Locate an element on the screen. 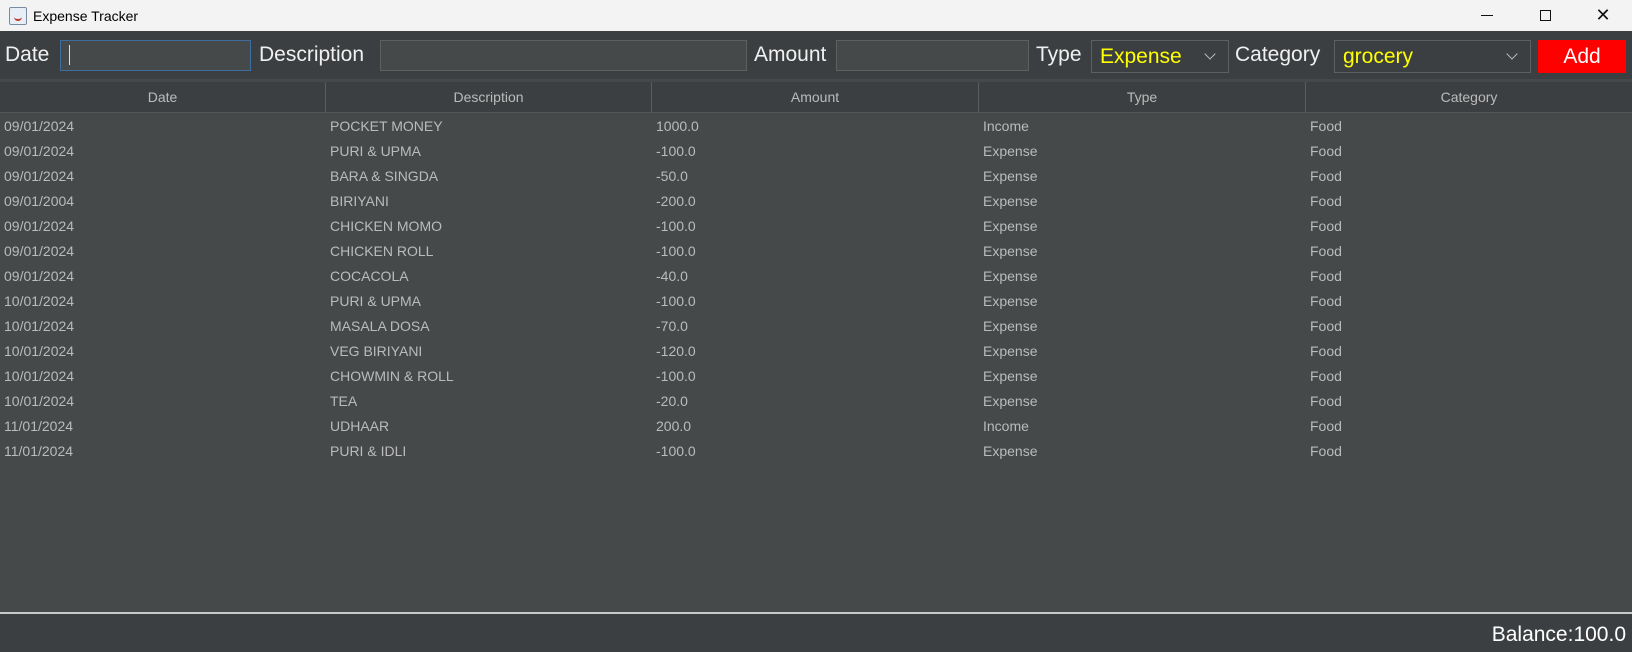 This screenshot has height=652, width=1632. text-caret is located at coordinates (69, 55).